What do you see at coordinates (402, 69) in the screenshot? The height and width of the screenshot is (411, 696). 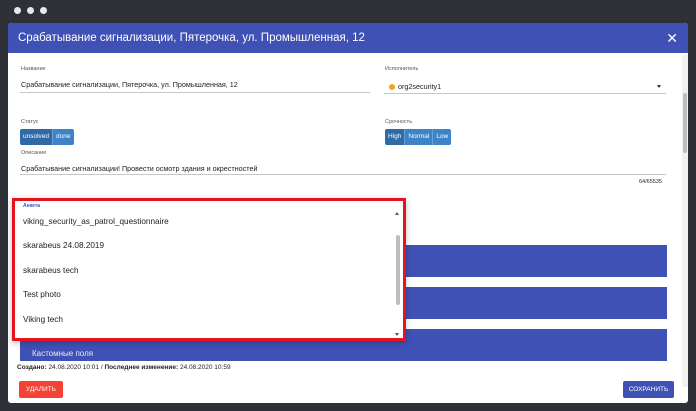 I see `executor-label: Исполнитель` at bounding box center [402, 69].